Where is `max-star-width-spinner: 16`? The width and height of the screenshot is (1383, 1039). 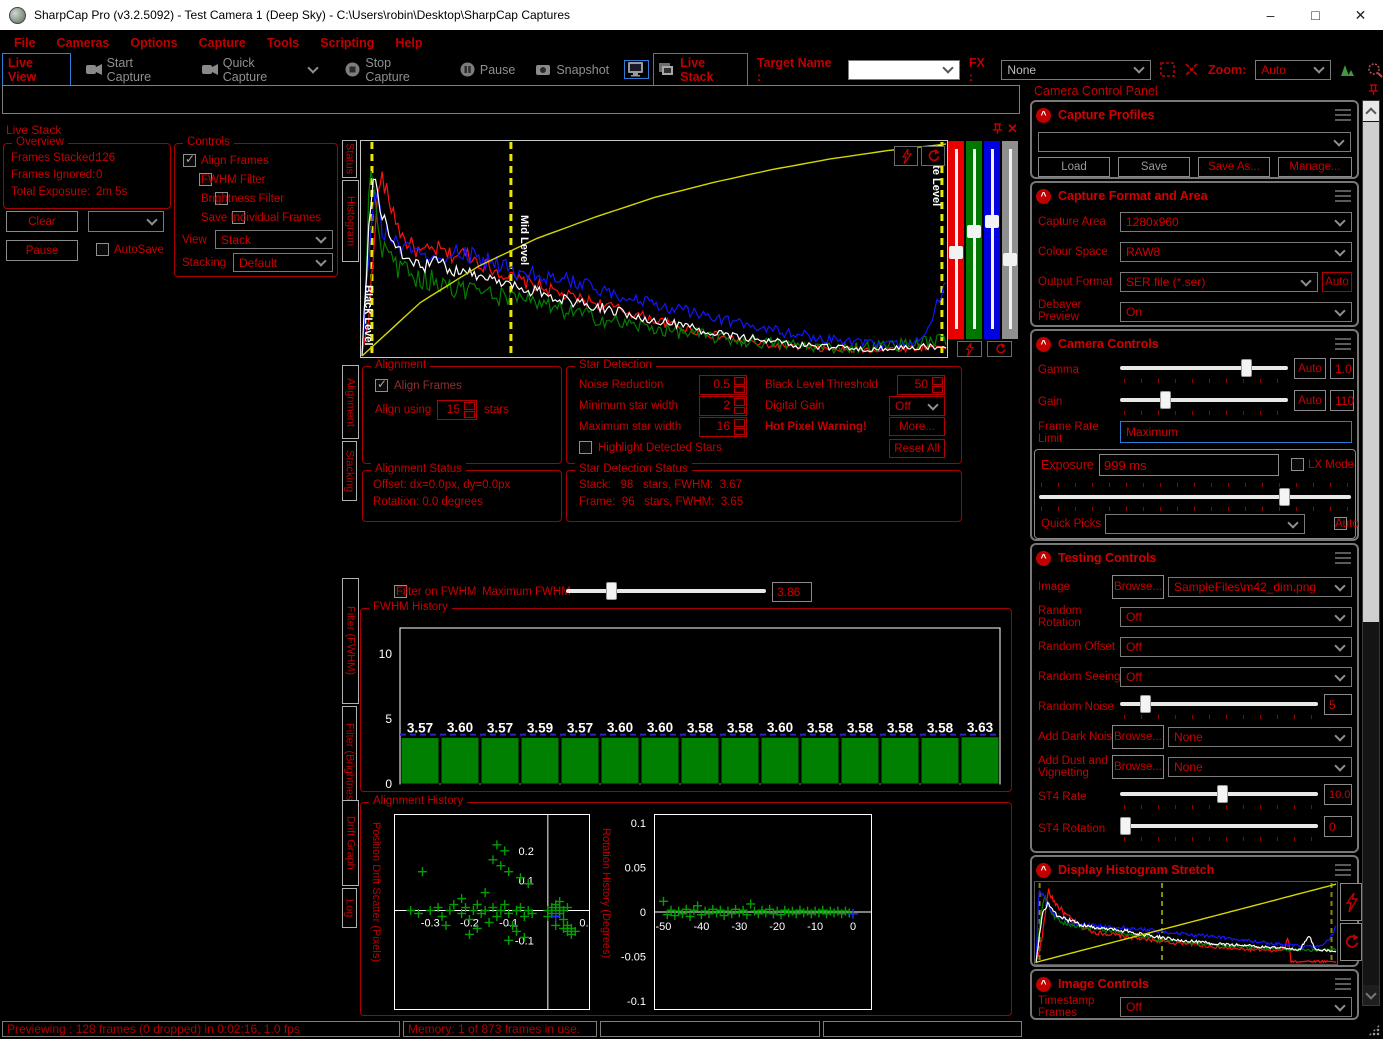
max-star-width-spinner: 16 is located at coordinates (723, 427).